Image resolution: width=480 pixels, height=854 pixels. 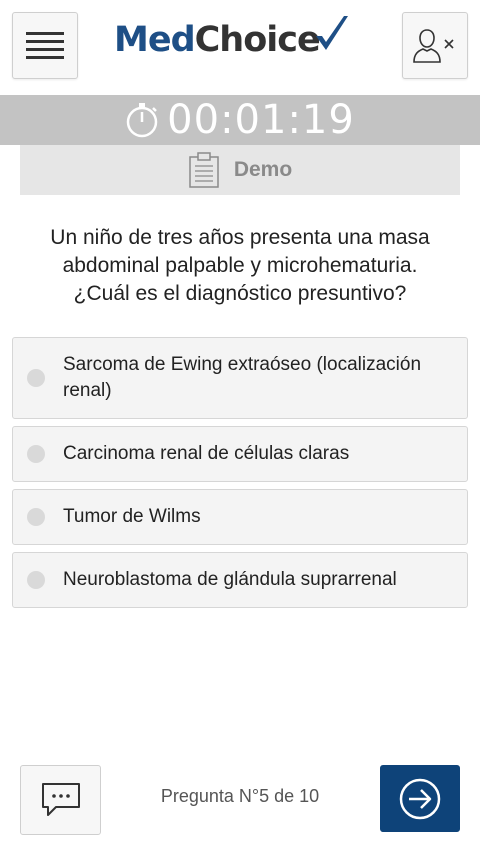 I want to click on medchoice-logo: Med Choice, so click(x=232, y=39).